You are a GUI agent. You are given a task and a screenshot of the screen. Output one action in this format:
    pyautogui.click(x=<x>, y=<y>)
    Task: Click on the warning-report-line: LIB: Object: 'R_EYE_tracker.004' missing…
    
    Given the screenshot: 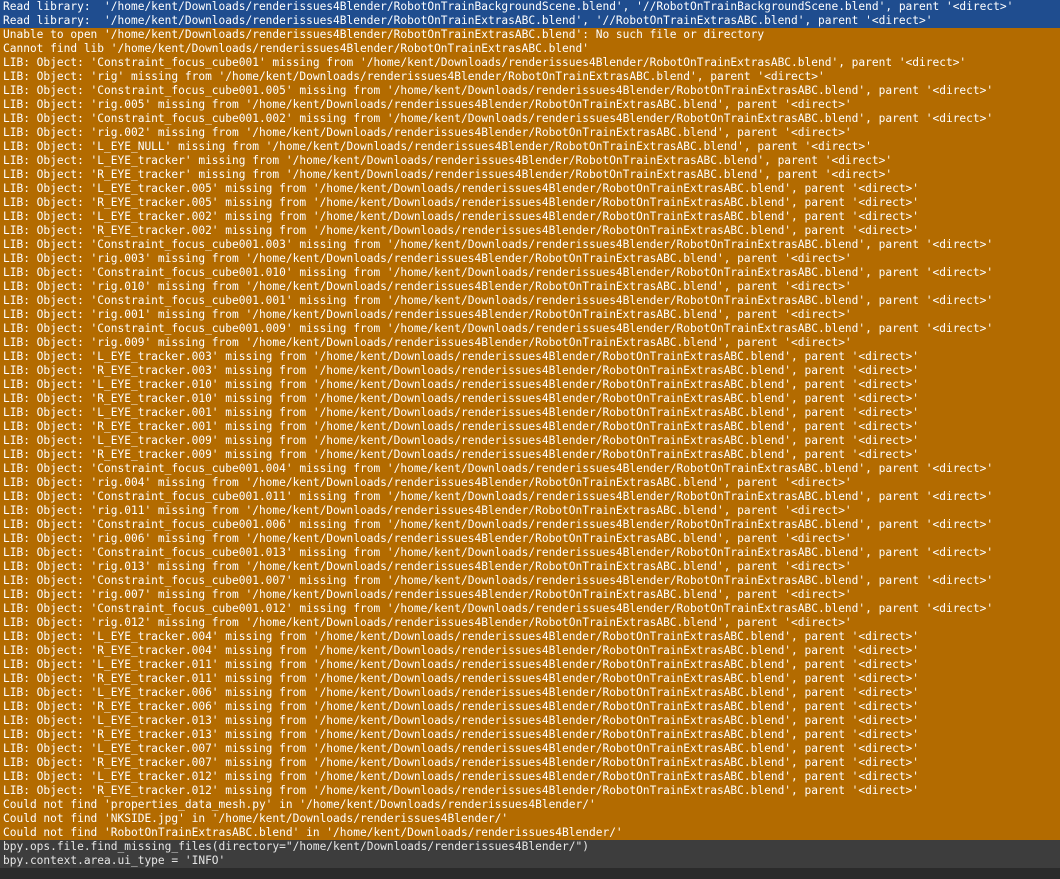 What is the action you would take?
    pyautogui.click(x=530, y=651)
    